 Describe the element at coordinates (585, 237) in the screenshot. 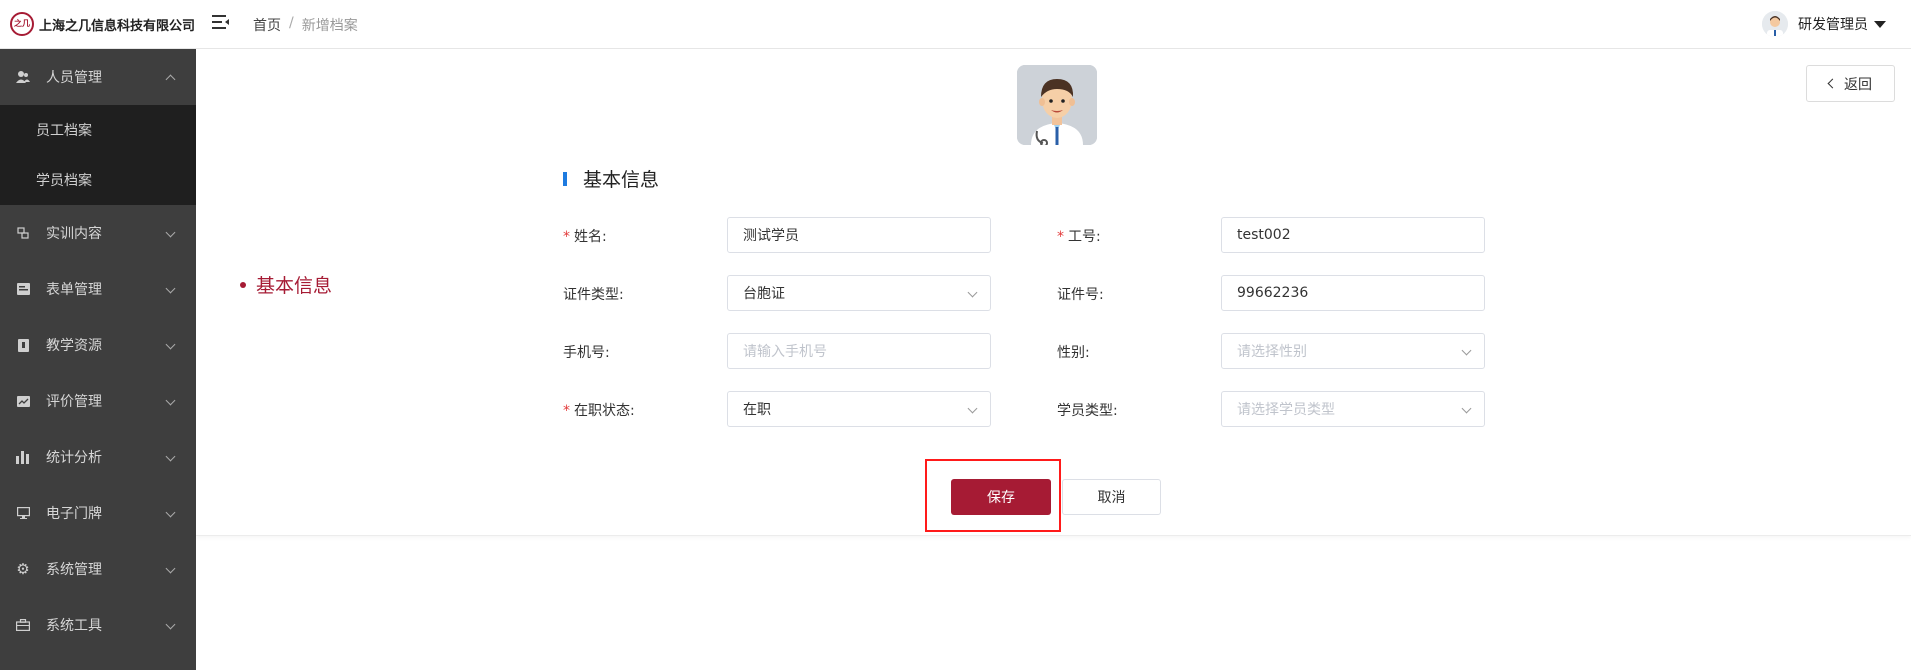

I see `name-label: * 姓名:` at that location.